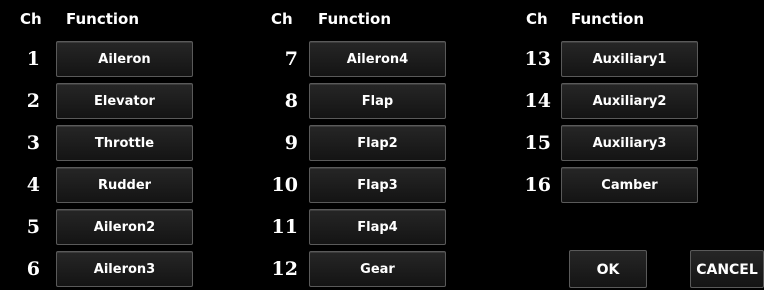 This screenshot has width=764, height=290. What do you see at coordinates (33, 101) in the screenshot?
I see `channel-number-2: 2` at bounding box center [33, 101].